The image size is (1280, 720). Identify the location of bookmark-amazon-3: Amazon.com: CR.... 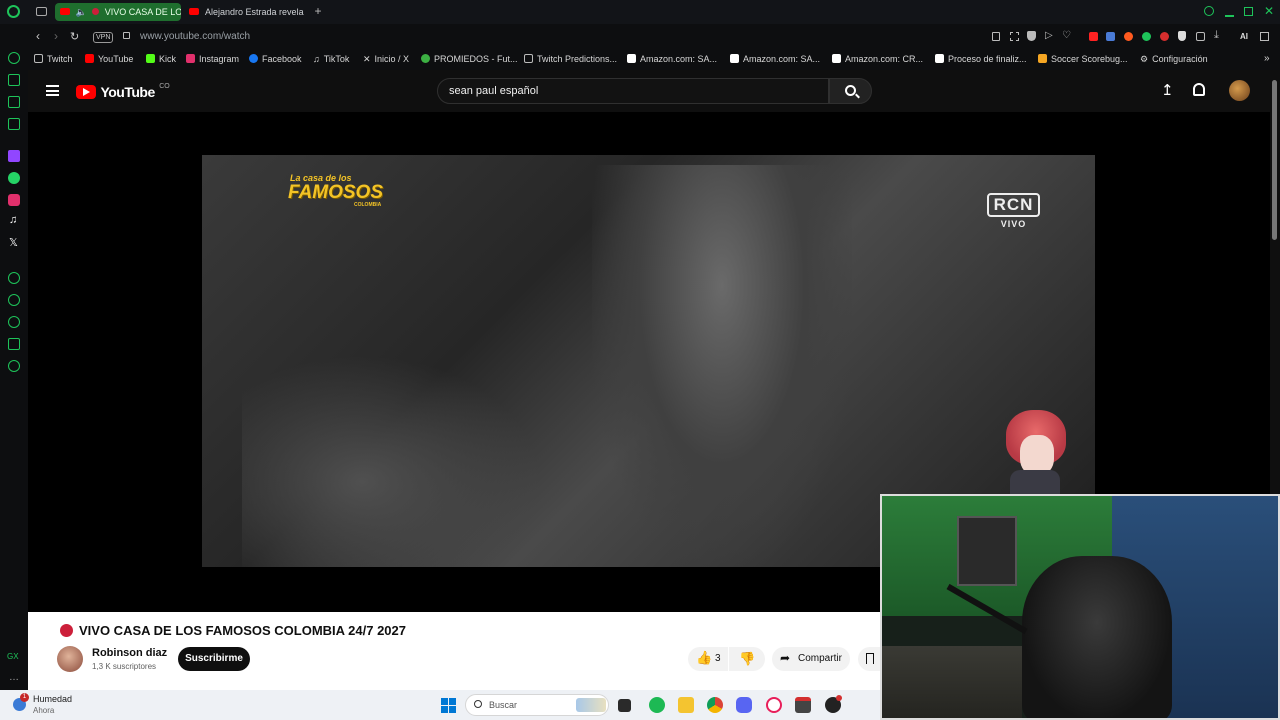
(877, 59).